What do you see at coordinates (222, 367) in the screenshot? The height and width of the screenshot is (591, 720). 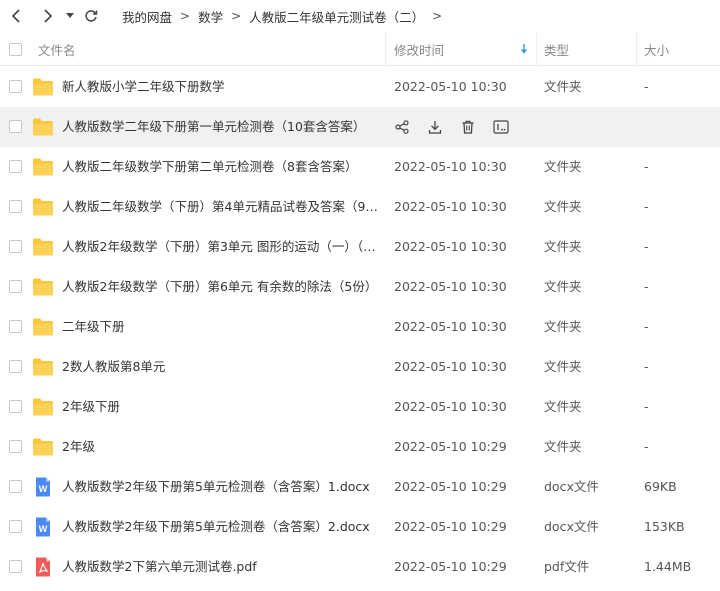 I see `file-name: 2数人教版第8单元` at bounding box center [222, 367].